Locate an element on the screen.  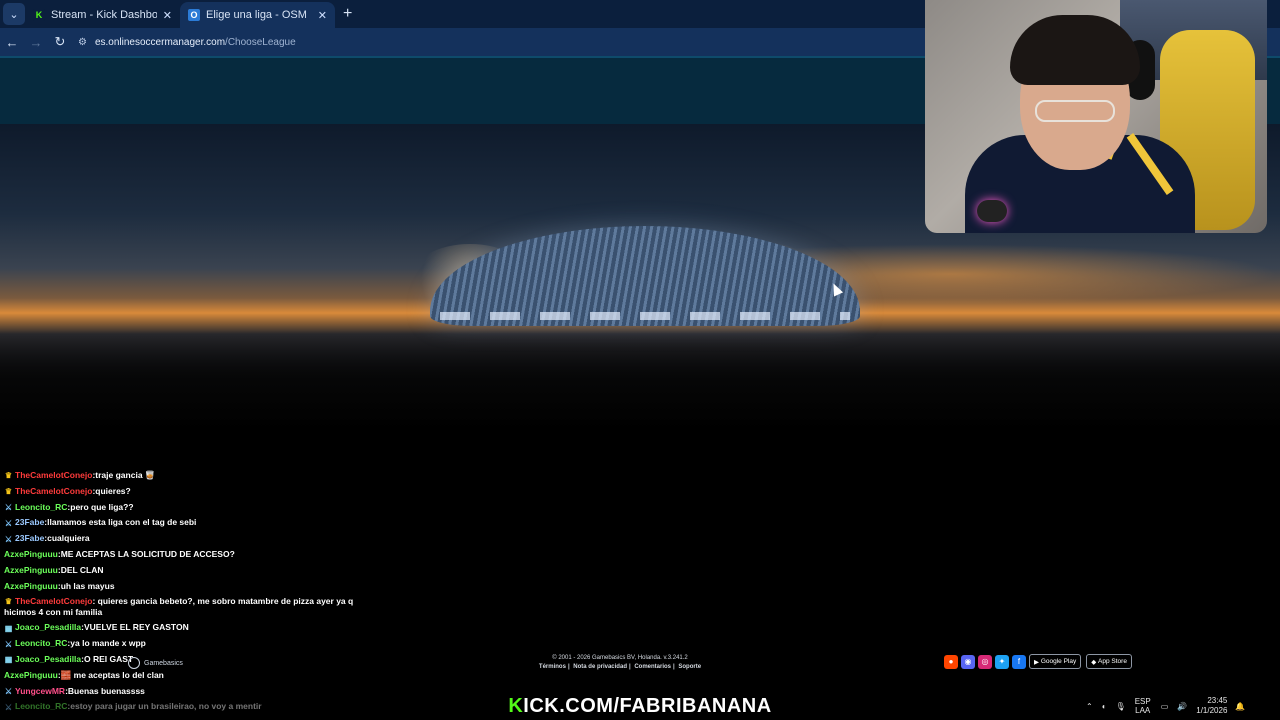
chat-message: ⚔ Leoncito_RC: pero que liga?? is located at coordinates (180, 508).